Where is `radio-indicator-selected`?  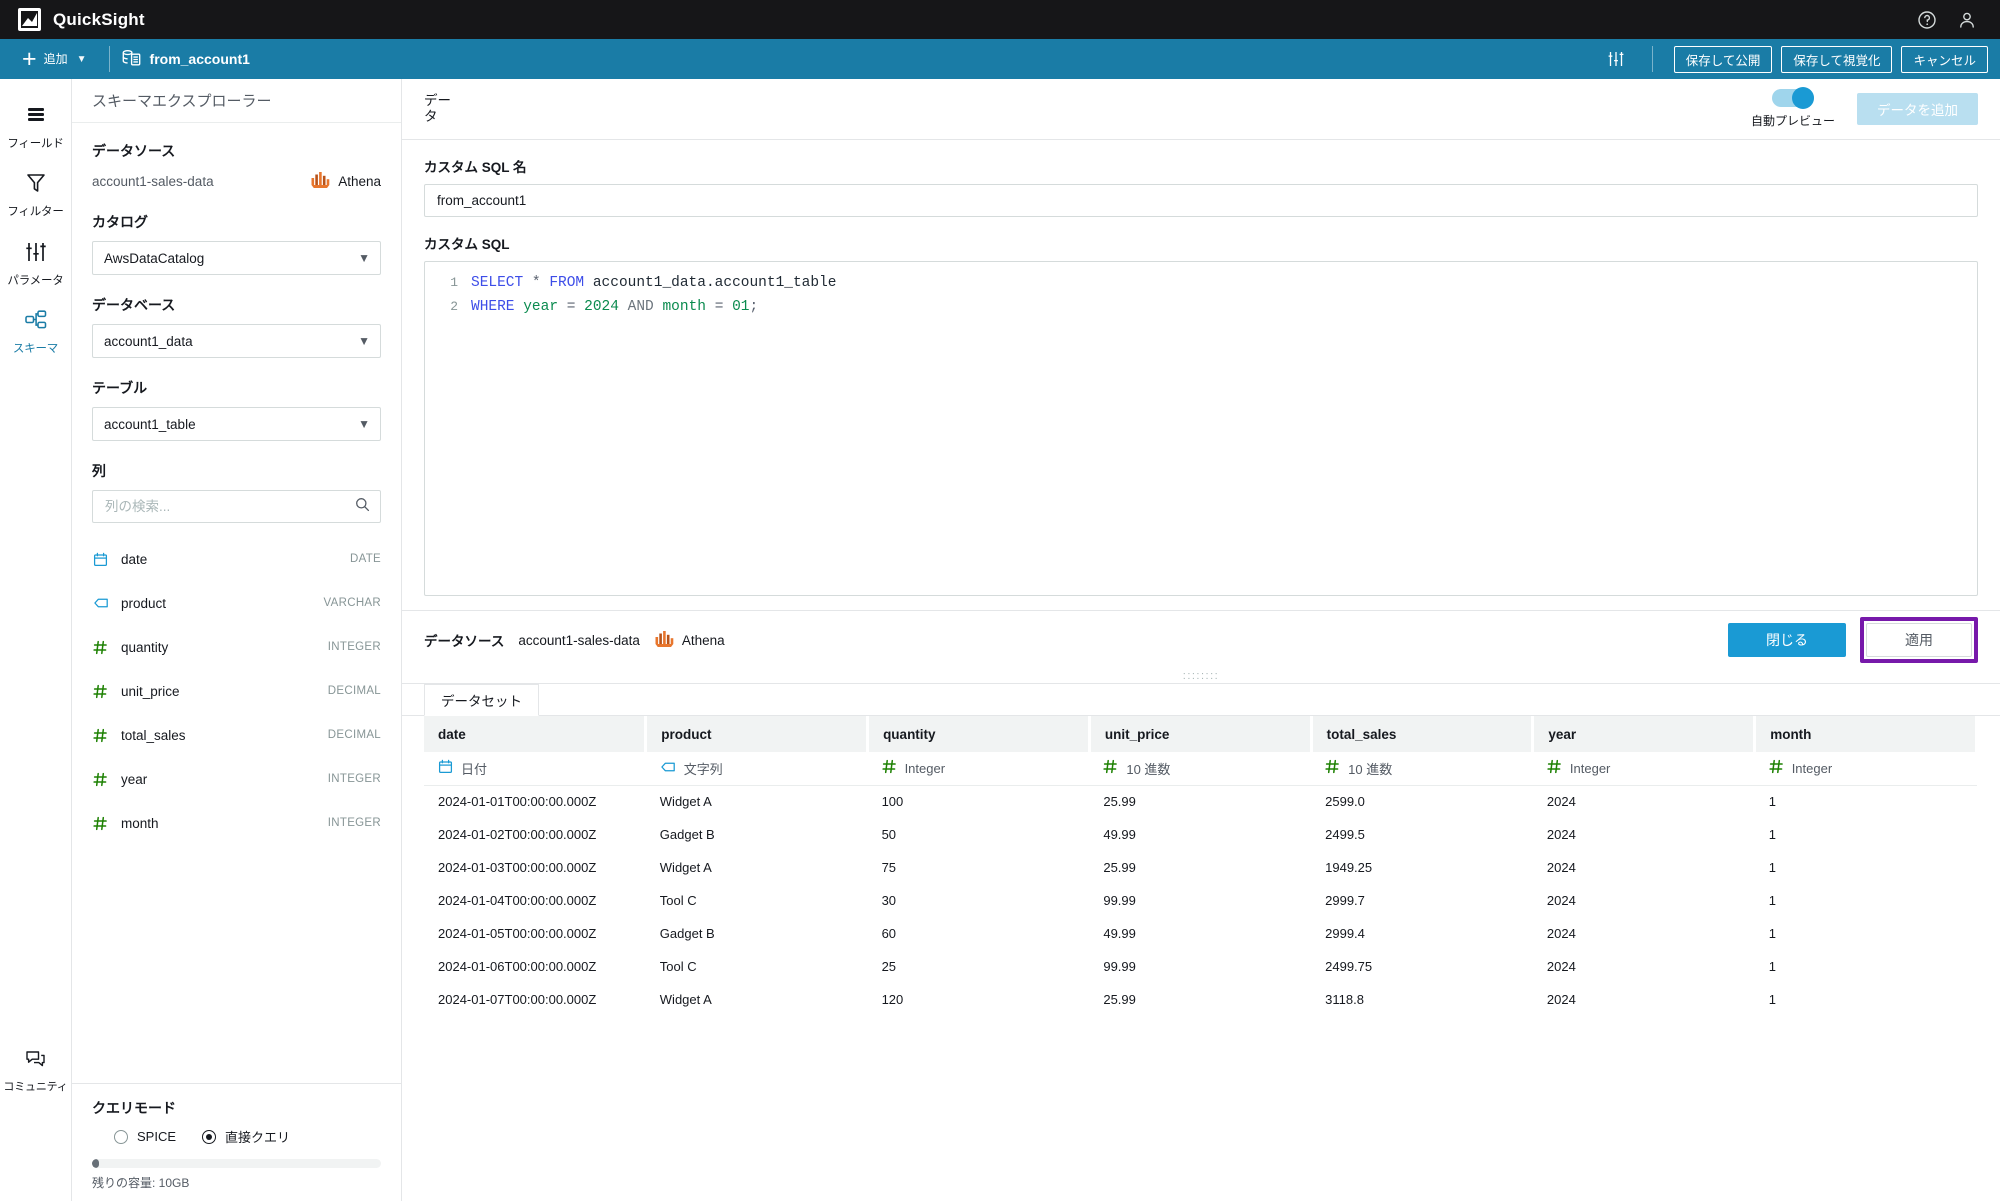 radio-indicator-selected is located at coordinates (209, 1136).